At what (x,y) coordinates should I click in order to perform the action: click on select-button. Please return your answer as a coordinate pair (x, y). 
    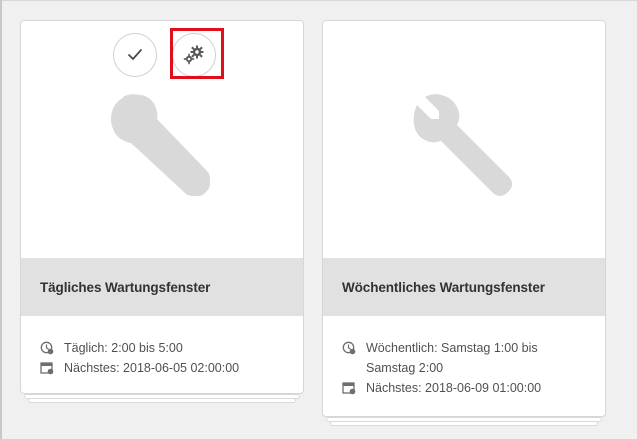
    Looking at the image, I should click on (135, 55).